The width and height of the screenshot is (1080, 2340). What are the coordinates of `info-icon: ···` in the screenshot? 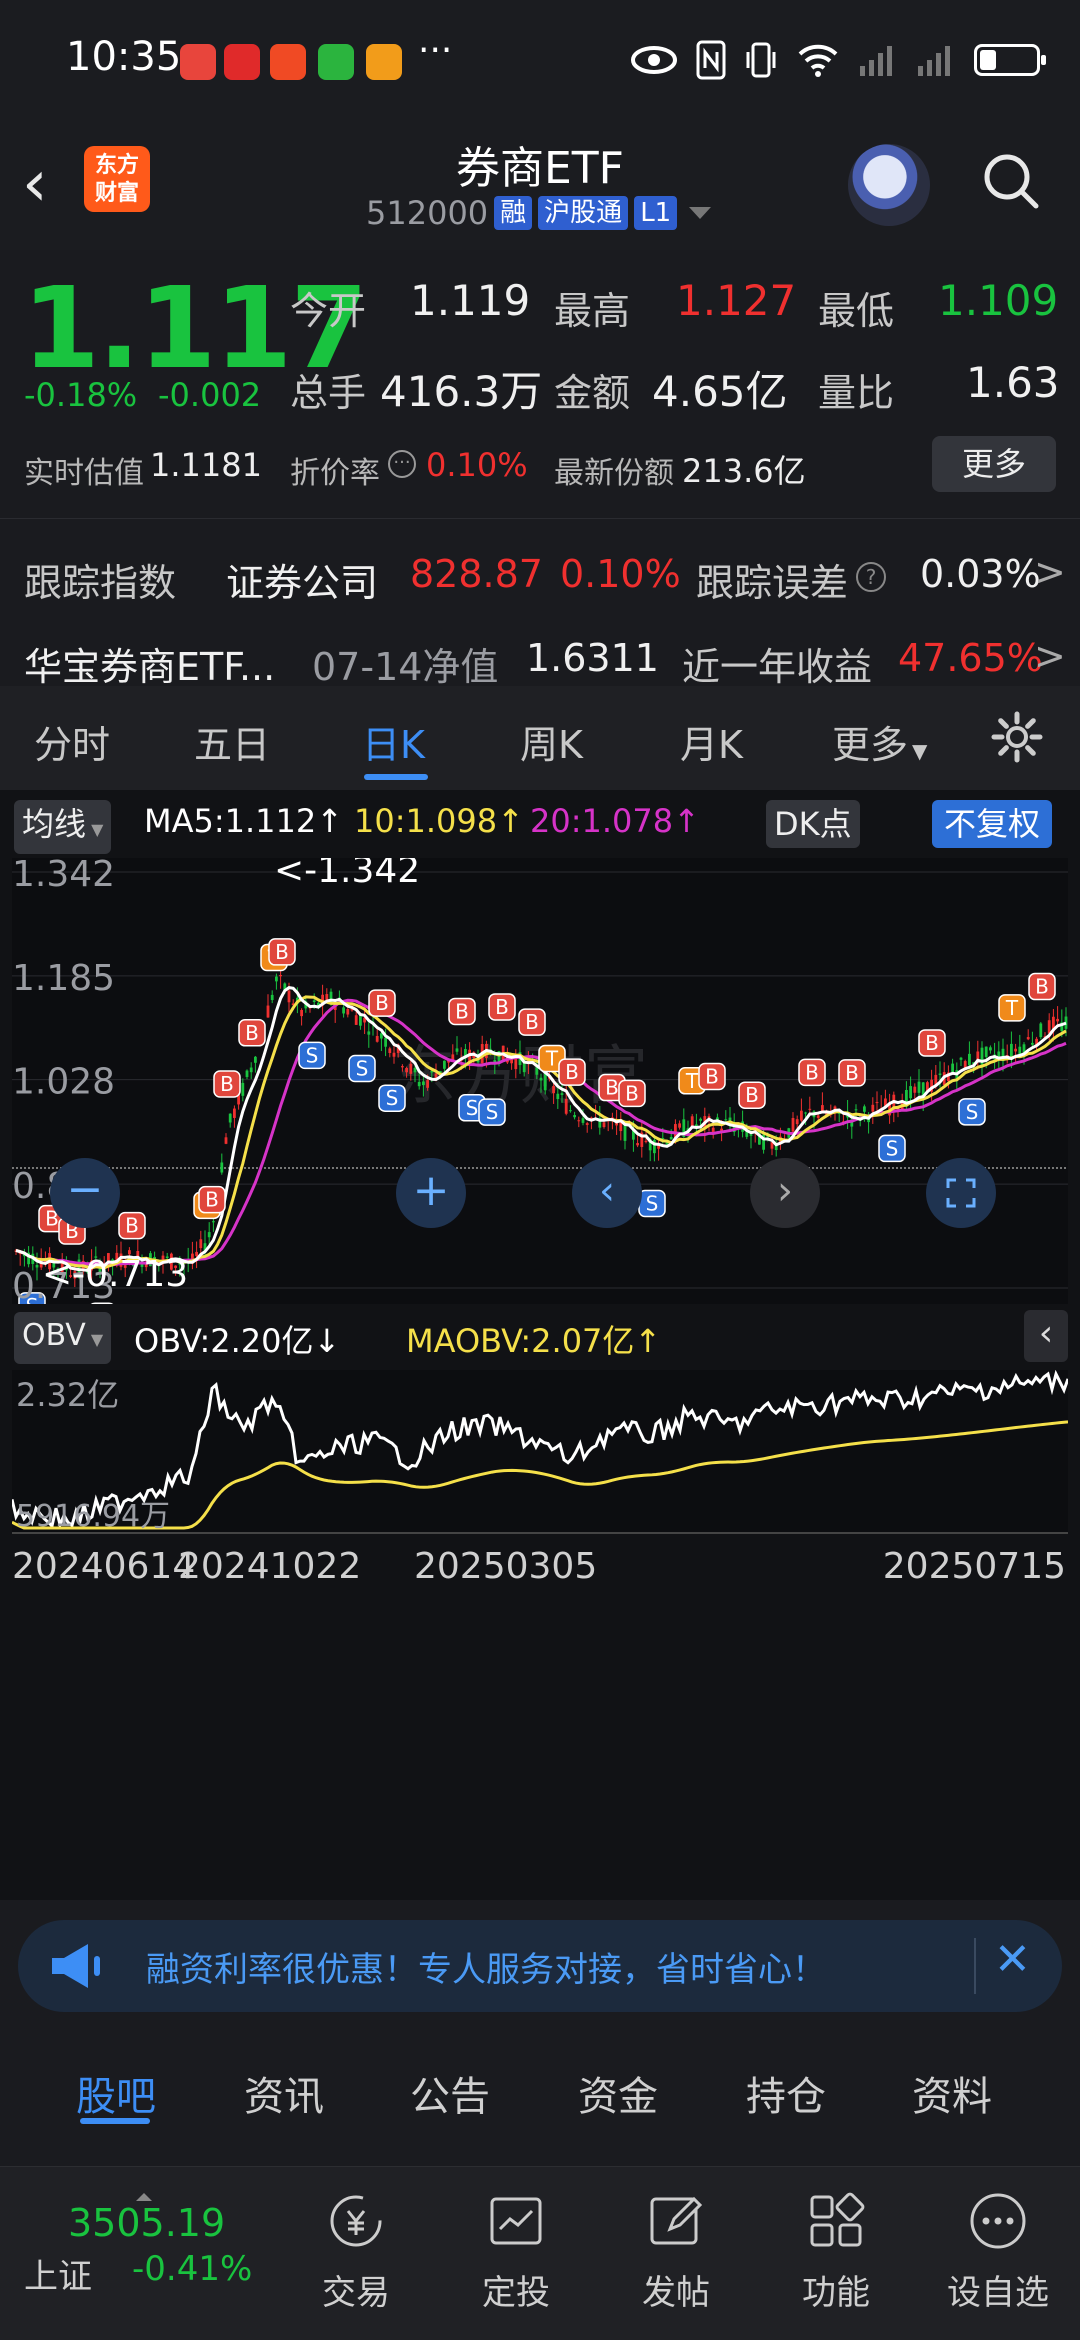 It's located at (402, 464).